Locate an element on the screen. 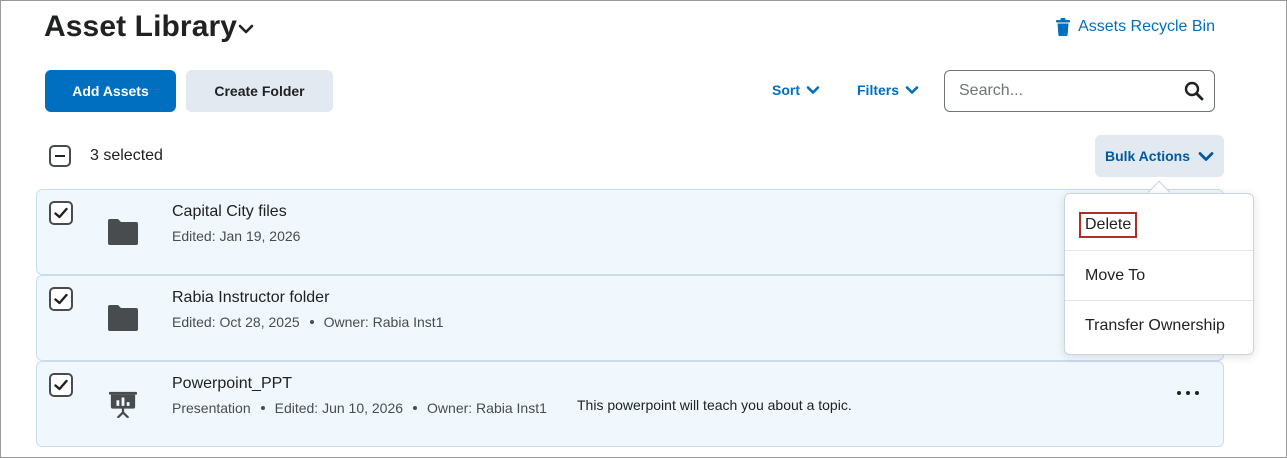 This screenshot has height=458, width=1287. menu-item-move-to: Move To is located at coordinates (1159, 275).